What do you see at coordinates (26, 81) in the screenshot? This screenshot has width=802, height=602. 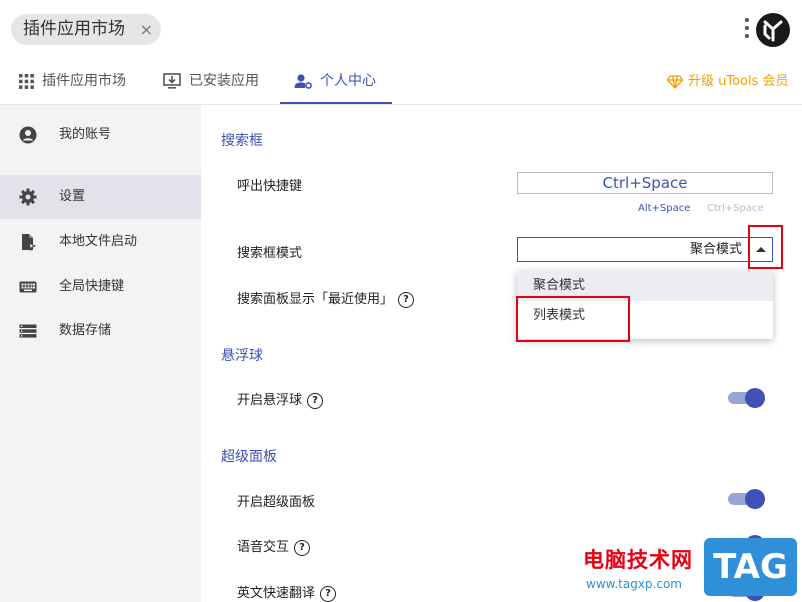 I see `grid-icon` at bounding box center [26, 81].